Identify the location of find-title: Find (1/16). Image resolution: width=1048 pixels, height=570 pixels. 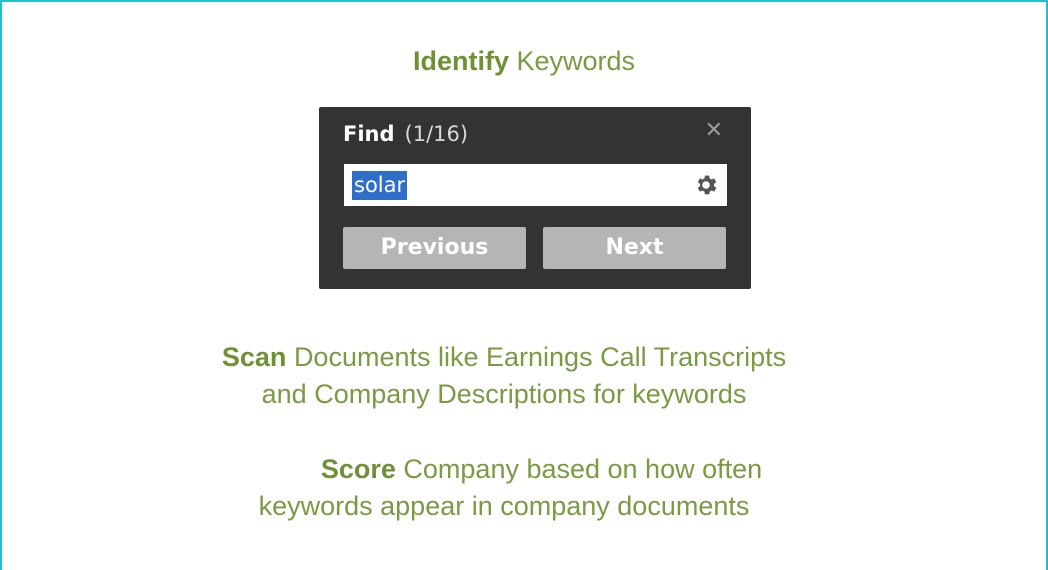
(405, 134).